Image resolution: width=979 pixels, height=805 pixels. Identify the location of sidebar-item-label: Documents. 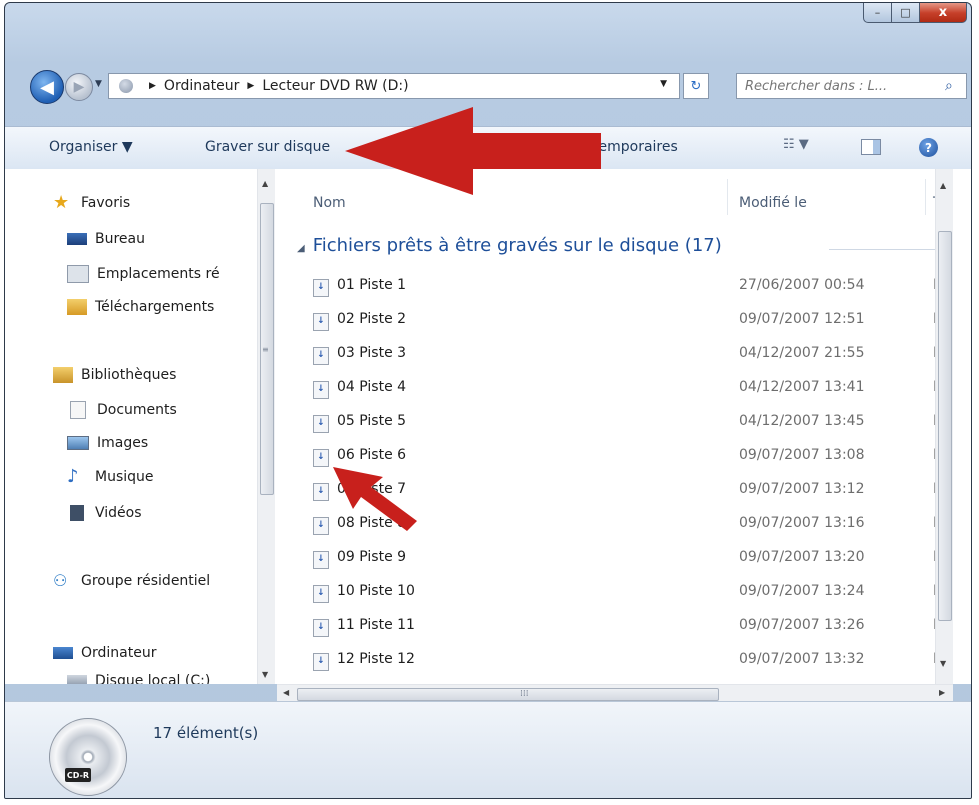
(137, 410).